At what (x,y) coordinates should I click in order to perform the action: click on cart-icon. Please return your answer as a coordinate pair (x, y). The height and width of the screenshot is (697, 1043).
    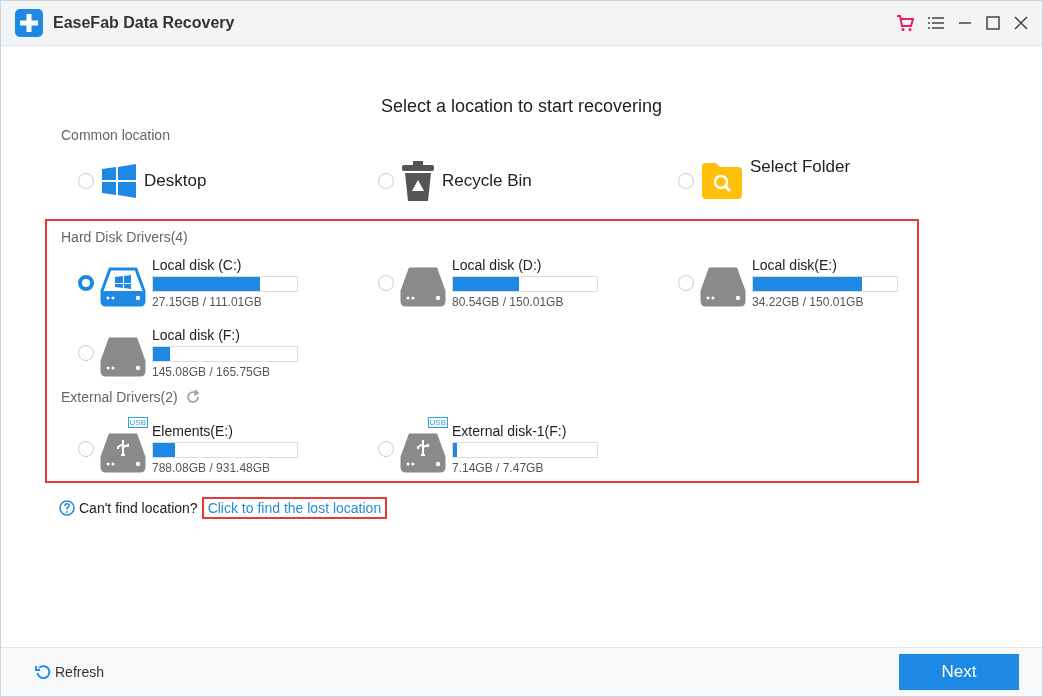
    Looking at the image, I should click on (905, 23).